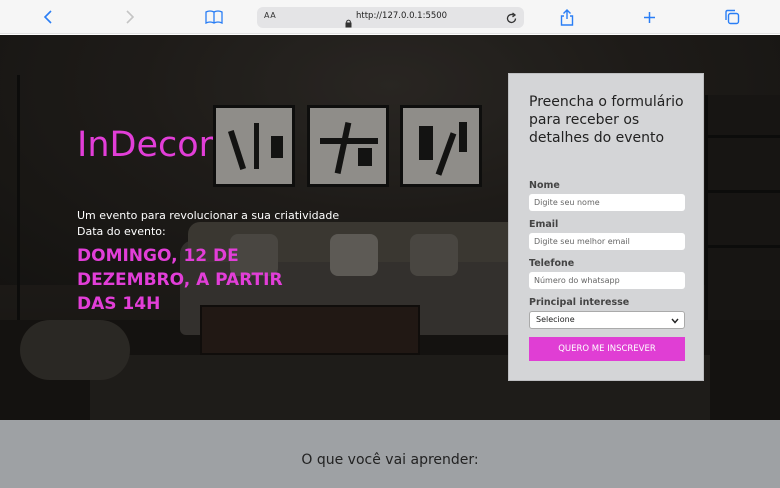 Image resolution: width=780 pixels, height=488 pixels. What do you see at coordinates (270, 15) in the screenshot?
I see `reader-text-size-icon: AA` at bounding box center [270, 15].